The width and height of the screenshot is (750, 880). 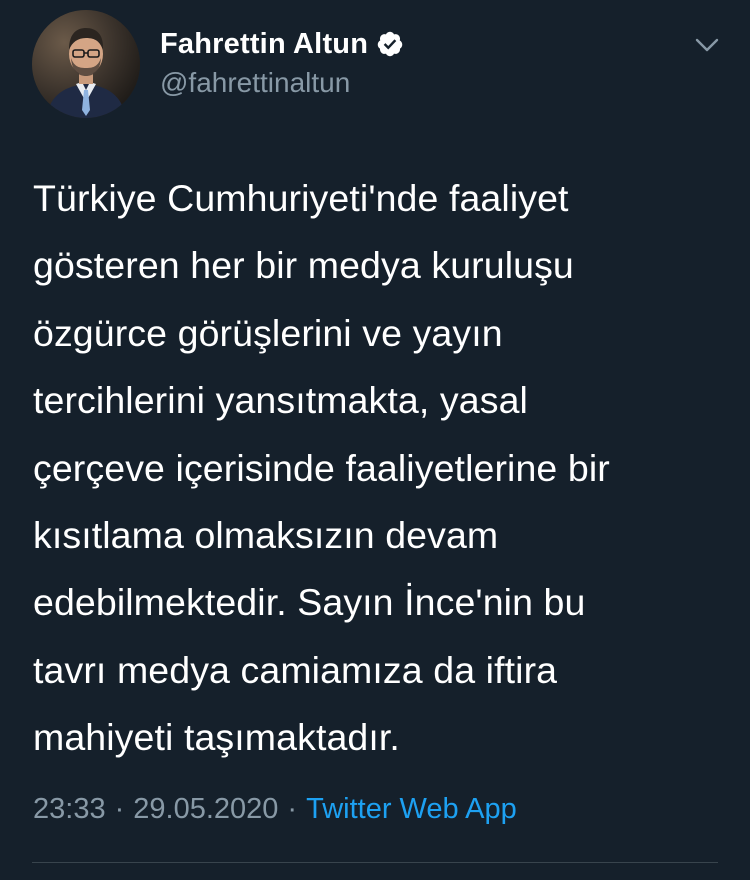 I want to click on name-row: Fahrettin Altun, so click(x=282, y=44).